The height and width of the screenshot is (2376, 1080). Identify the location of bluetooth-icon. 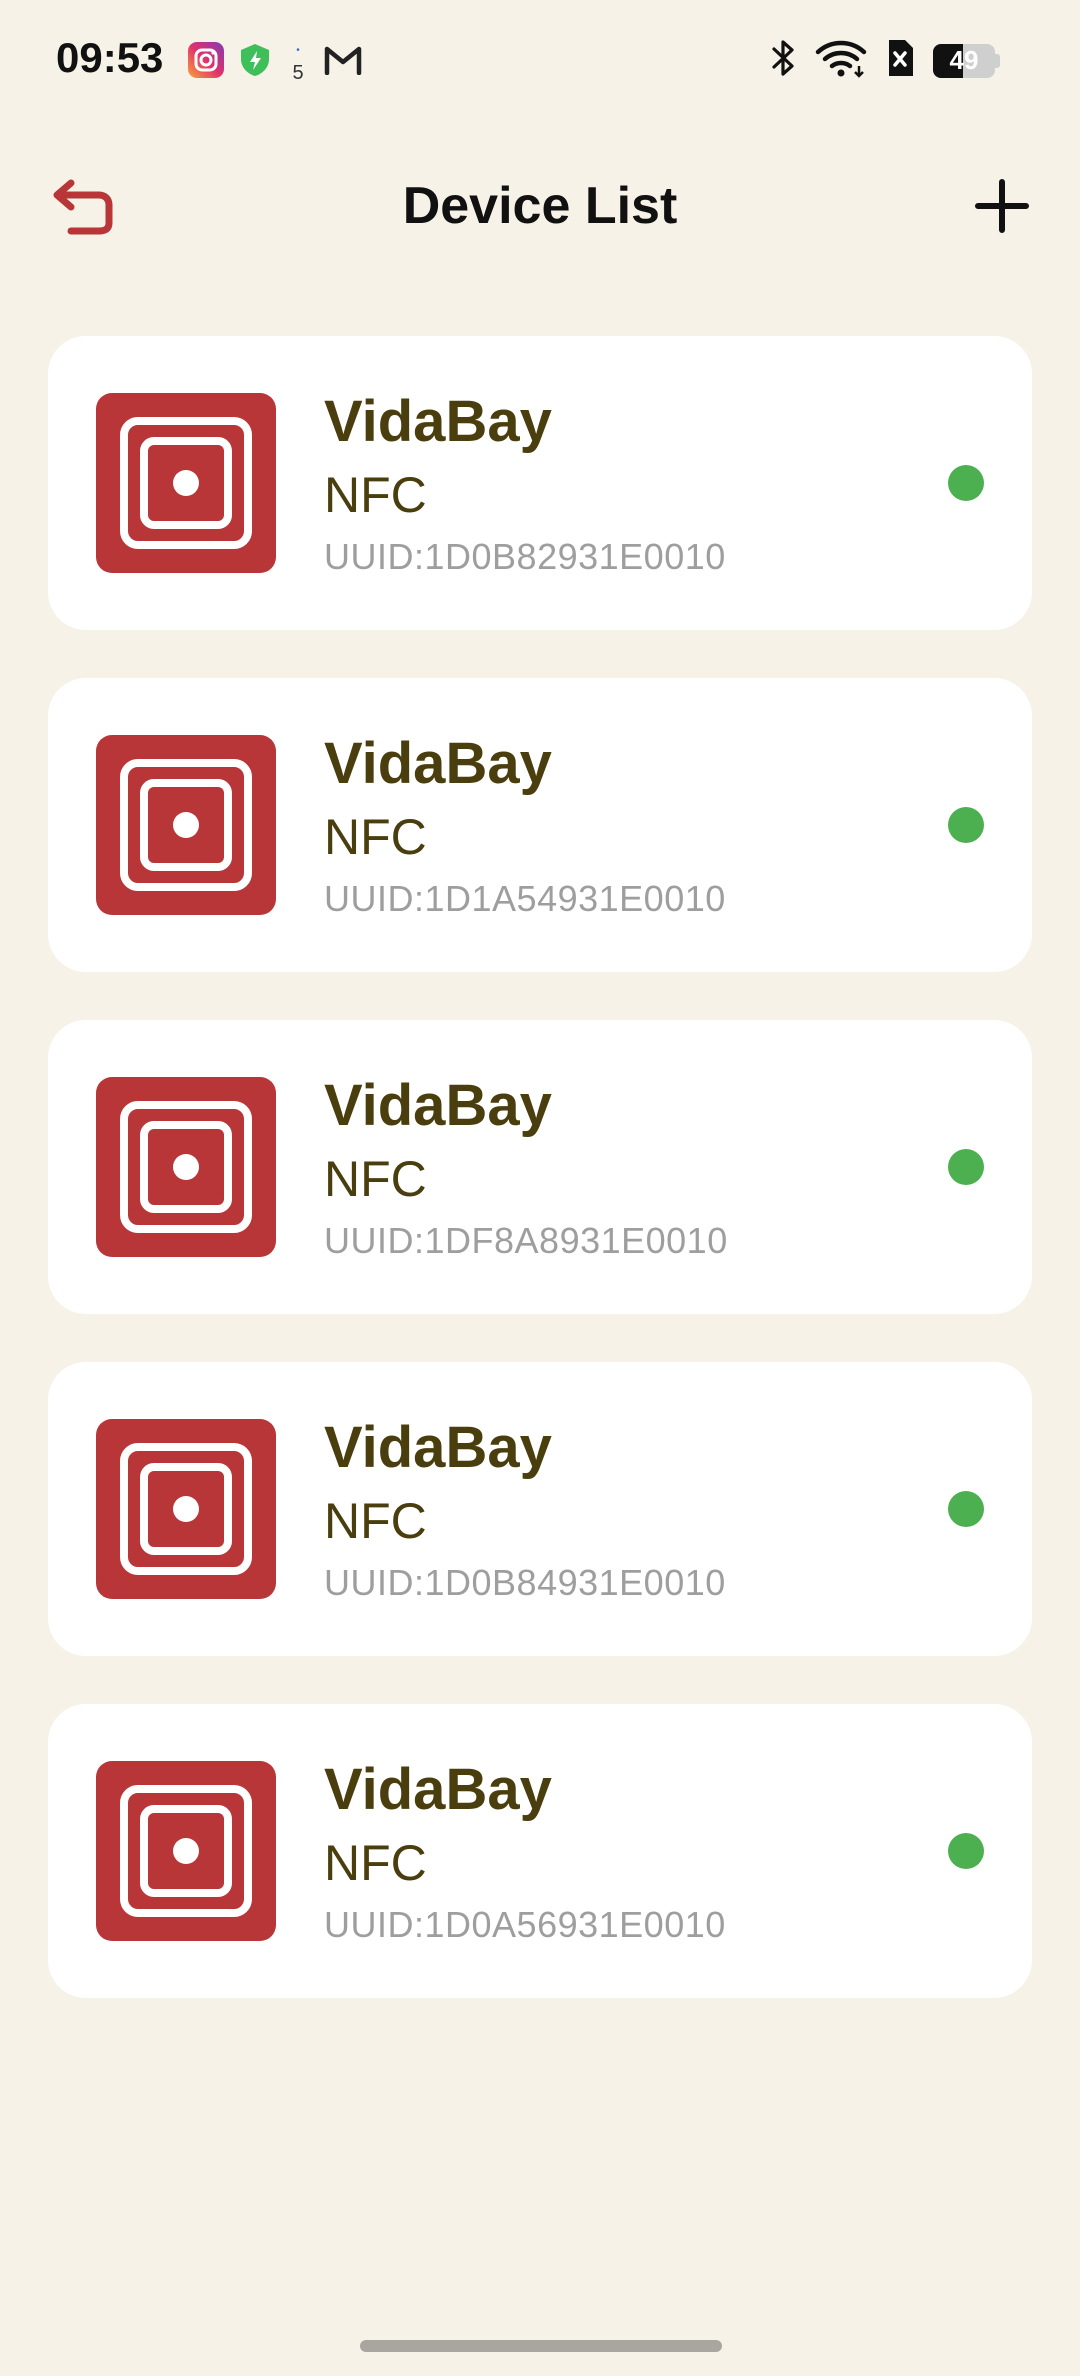
(784, 60).